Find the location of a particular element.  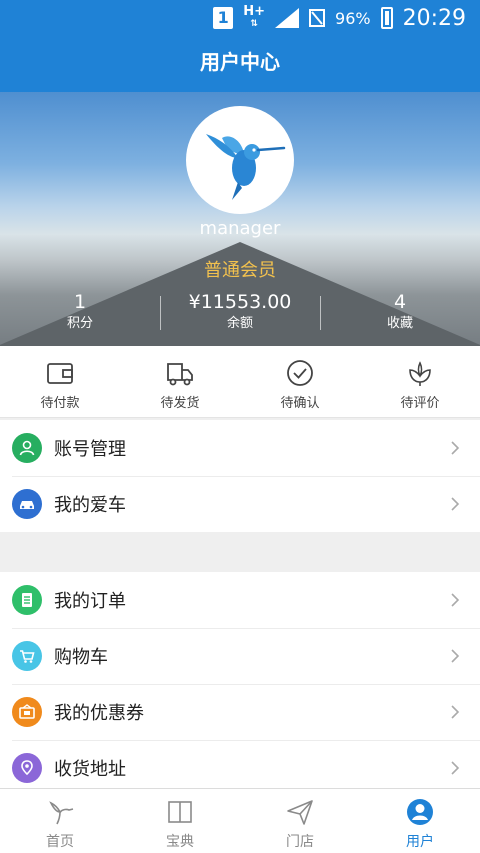

tab-user: 用户 is located at coordinates (420, 821).